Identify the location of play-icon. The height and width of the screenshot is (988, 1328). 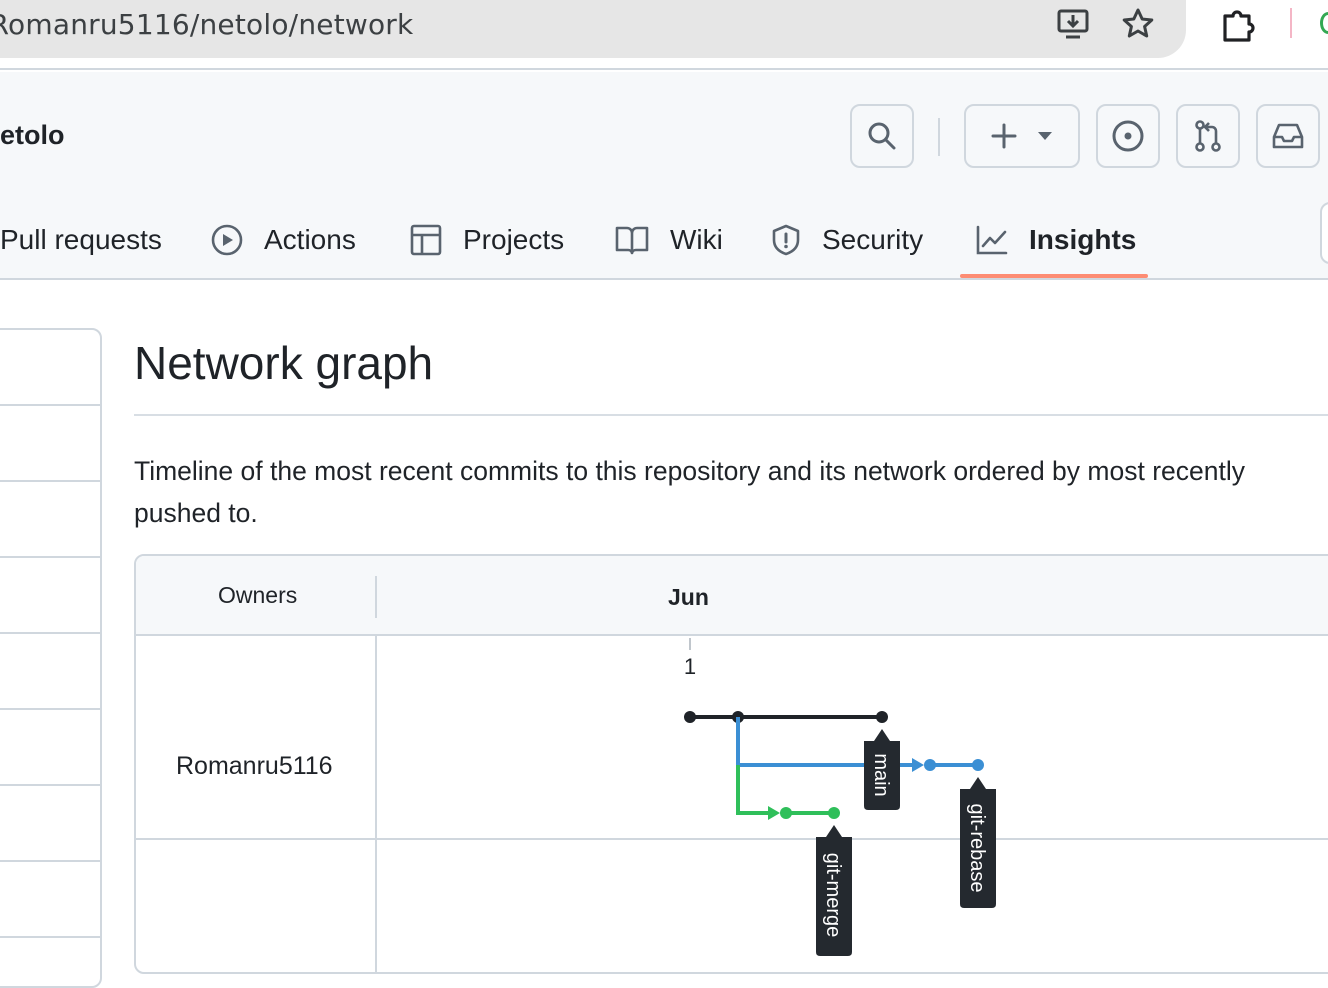
(227, 240).